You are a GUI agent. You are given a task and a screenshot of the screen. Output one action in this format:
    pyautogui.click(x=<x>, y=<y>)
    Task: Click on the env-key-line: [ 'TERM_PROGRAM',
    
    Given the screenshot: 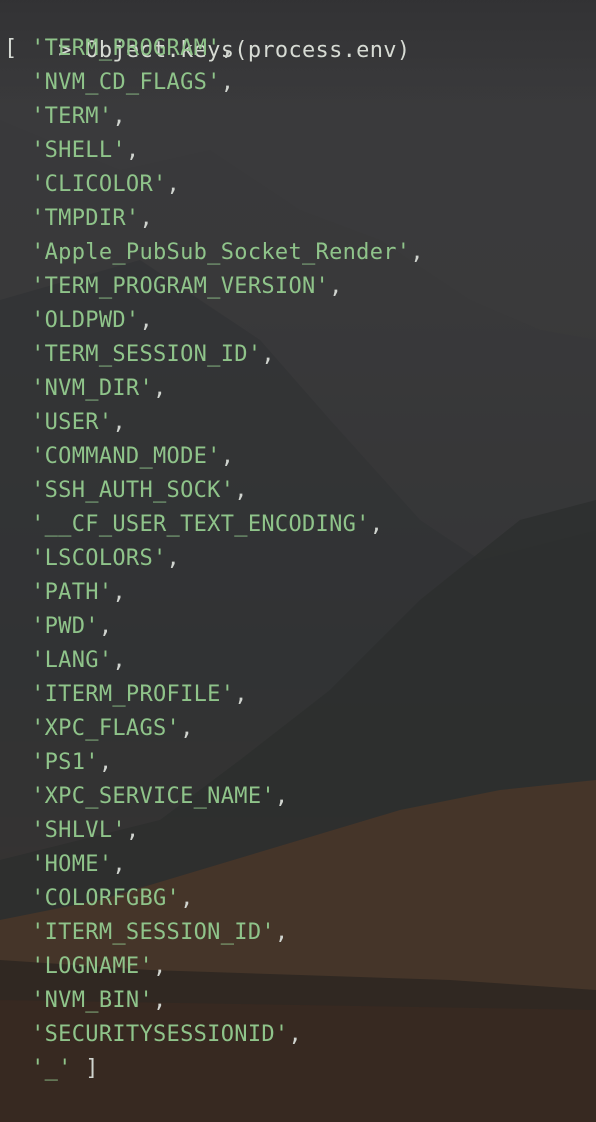 What is the action you would take?
    pyautogui.click(x=119, y=49)
    